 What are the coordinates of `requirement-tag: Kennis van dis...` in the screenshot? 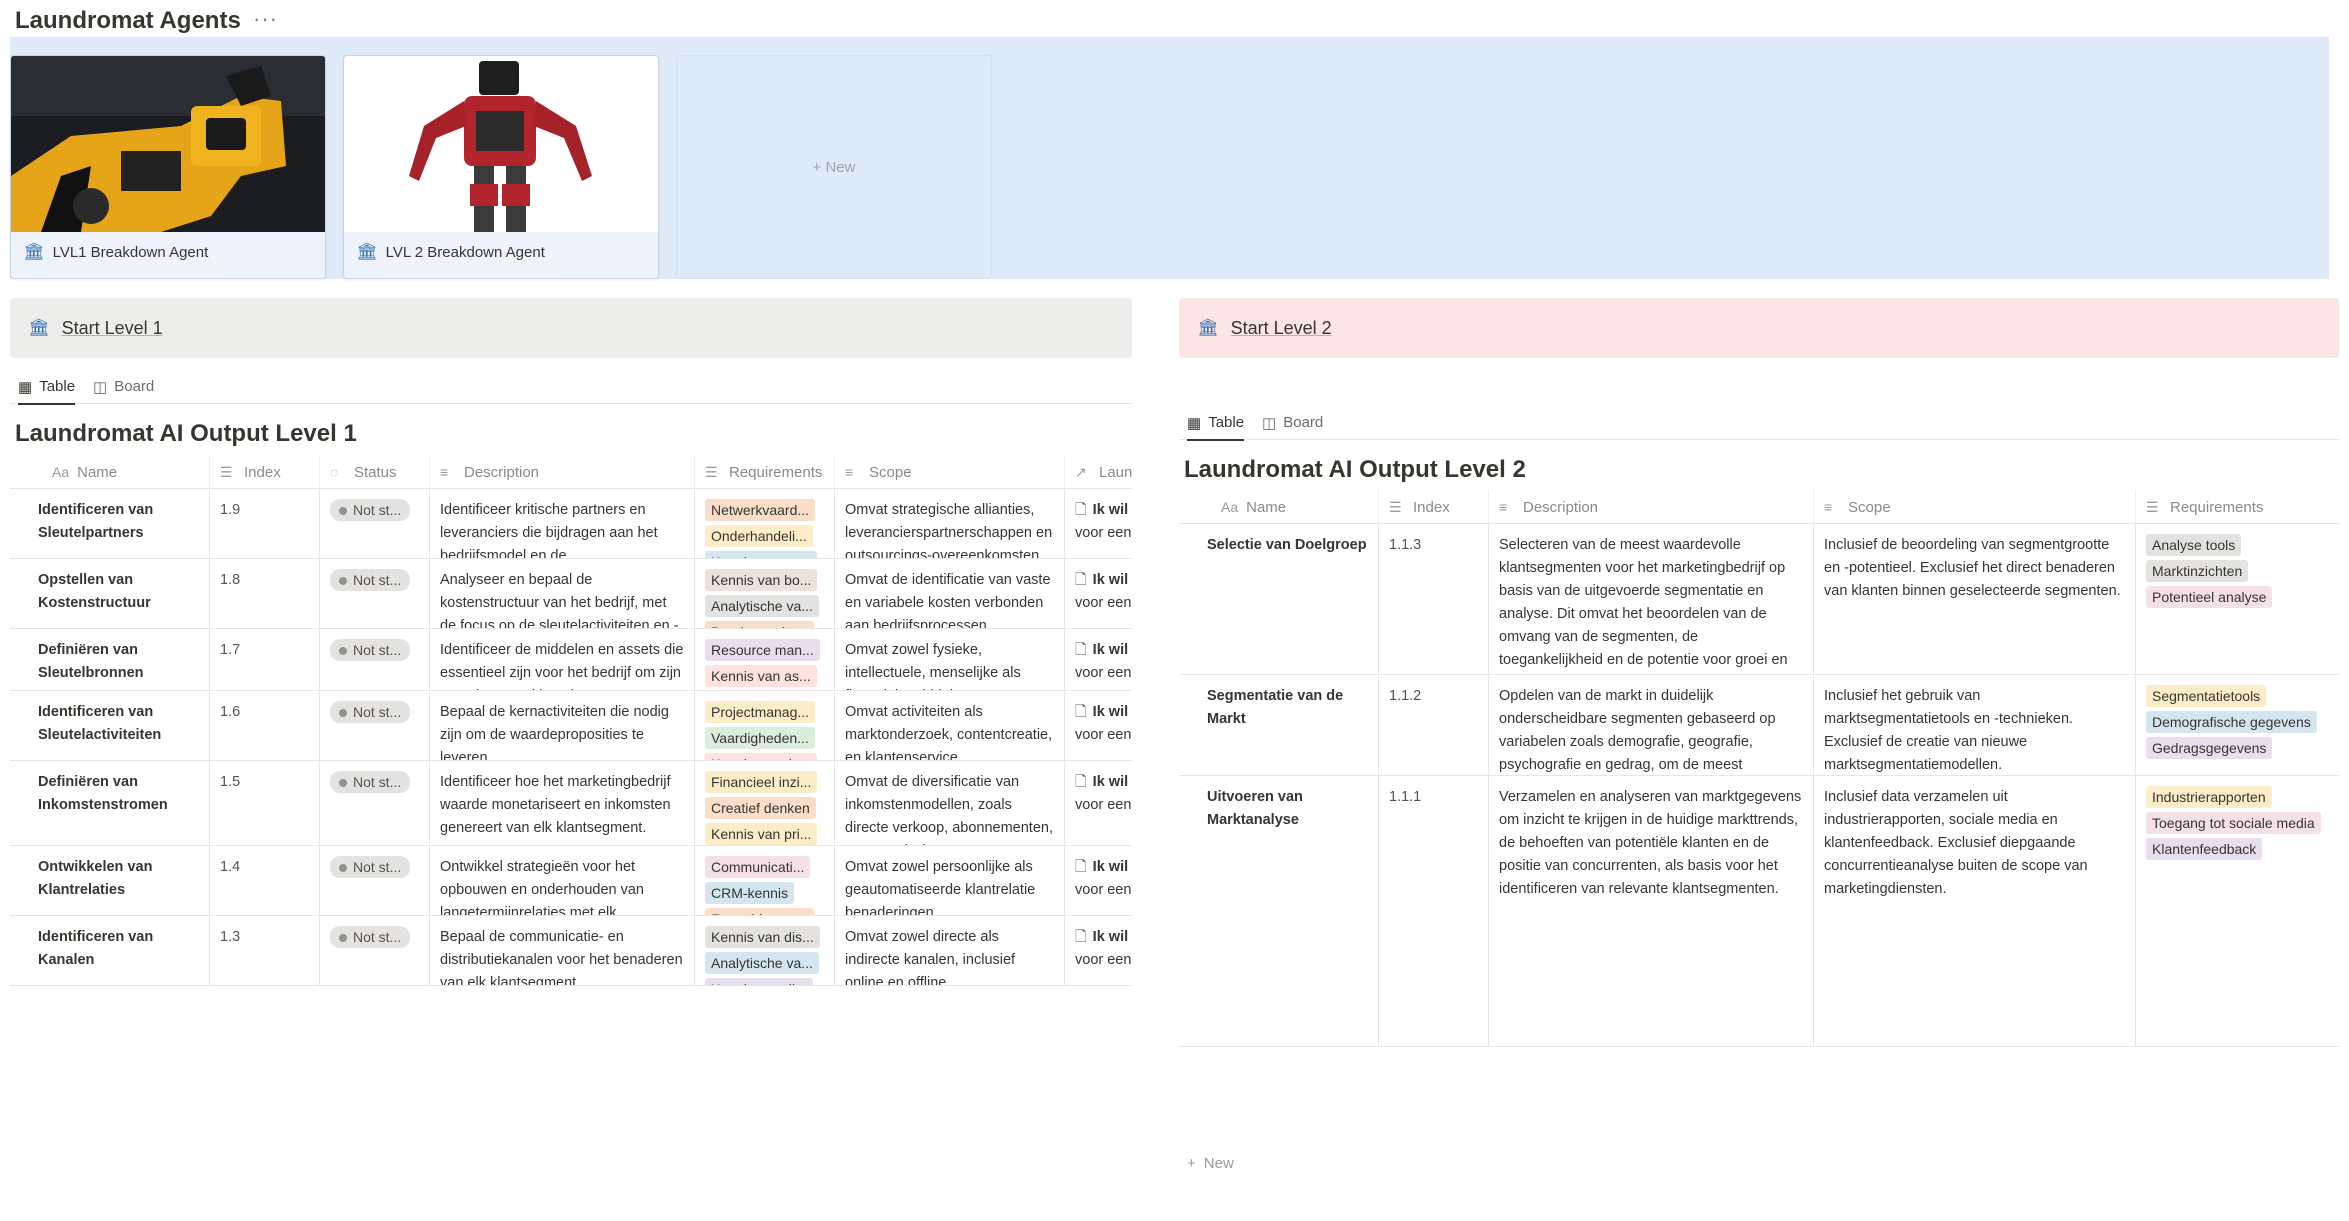 It's located at (762, 937).